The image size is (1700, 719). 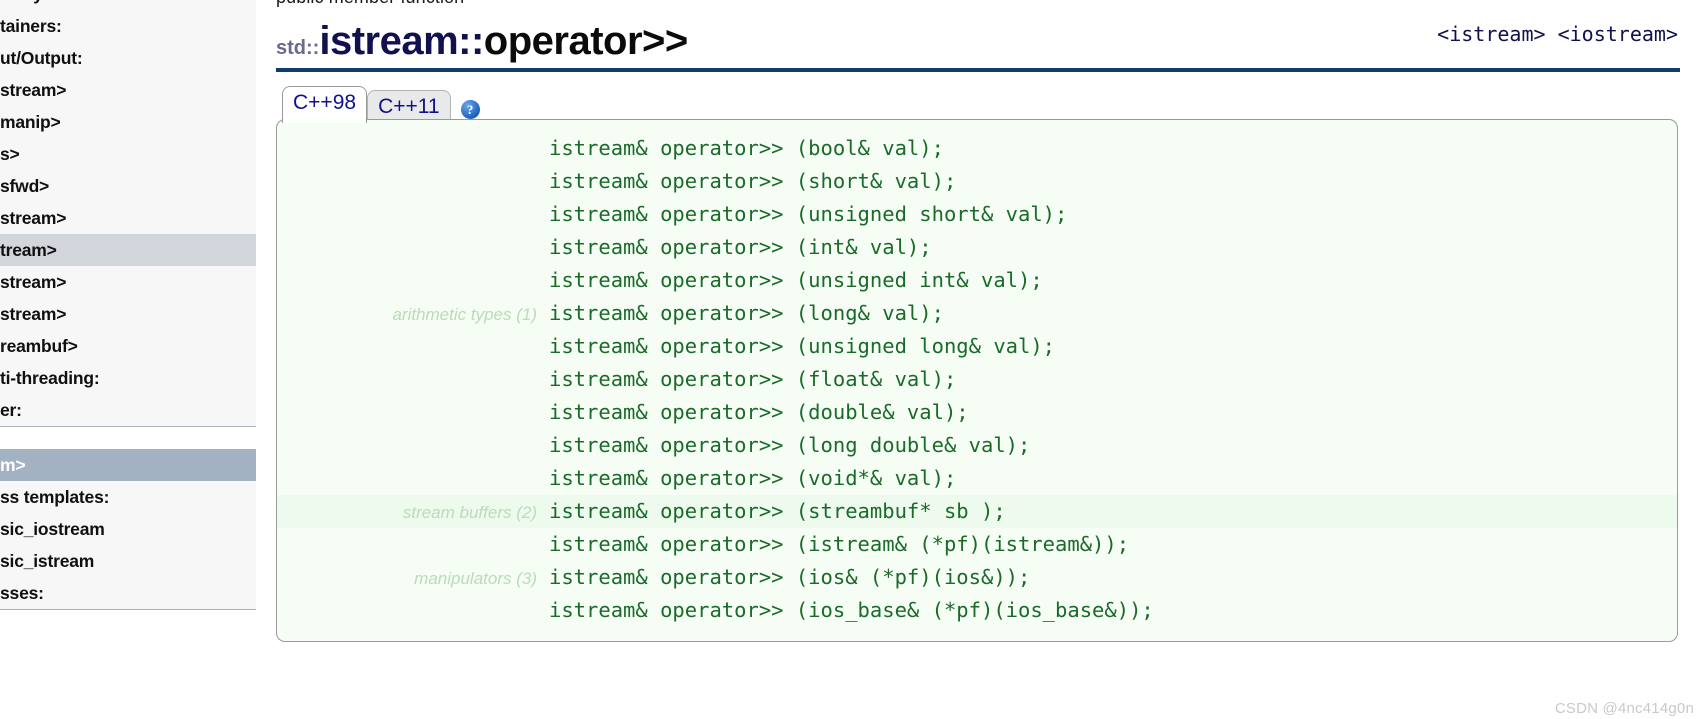 What do you see at coordinates (128, 250) in the screenshot?
I see `sidebar-item-istream: tream>` at bounding box center [128, 250].